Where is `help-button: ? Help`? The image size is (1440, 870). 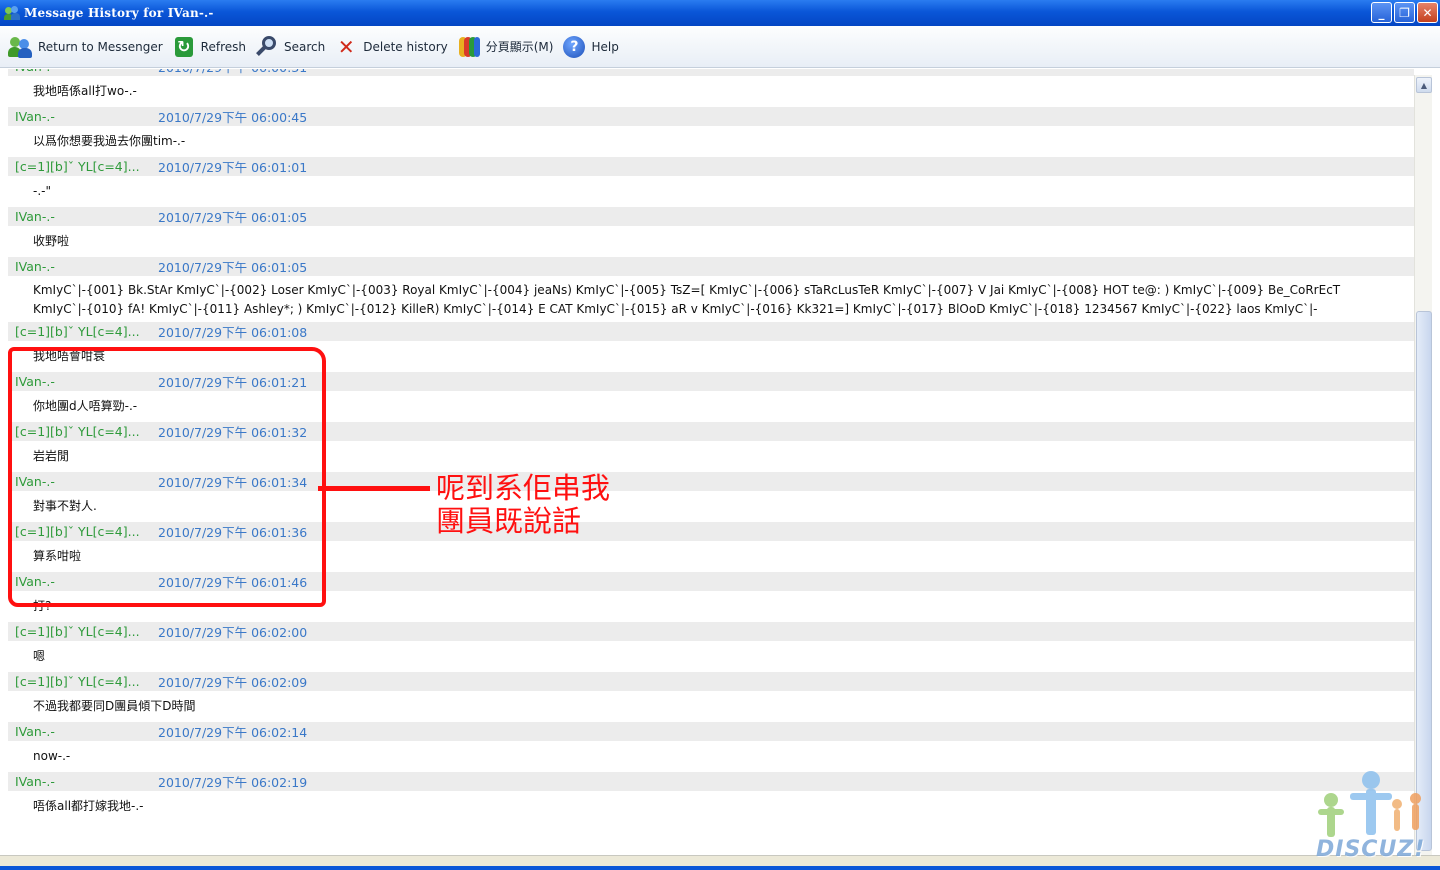
help-button: ? Help is located at coordinates (591, 47).